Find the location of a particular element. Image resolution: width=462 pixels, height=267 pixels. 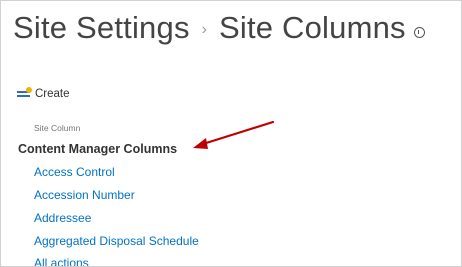

create-label: Create is located at coordinates (52, 94).